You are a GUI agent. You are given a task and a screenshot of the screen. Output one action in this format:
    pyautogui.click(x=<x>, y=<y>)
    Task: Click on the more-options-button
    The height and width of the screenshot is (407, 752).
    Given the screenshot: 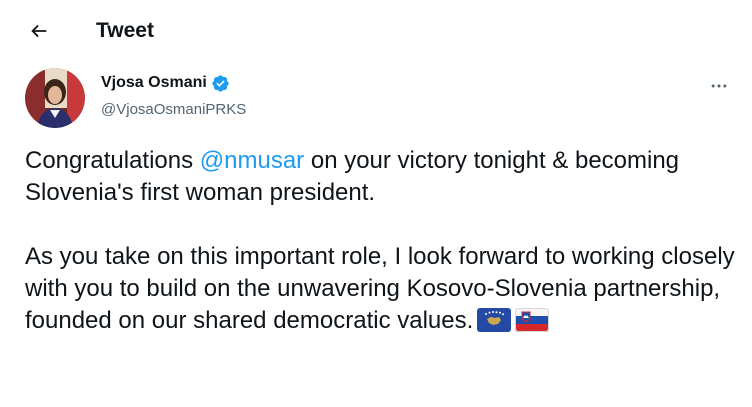 What is the action you would take?
    pyautogui.click(x=719, y=86)
    